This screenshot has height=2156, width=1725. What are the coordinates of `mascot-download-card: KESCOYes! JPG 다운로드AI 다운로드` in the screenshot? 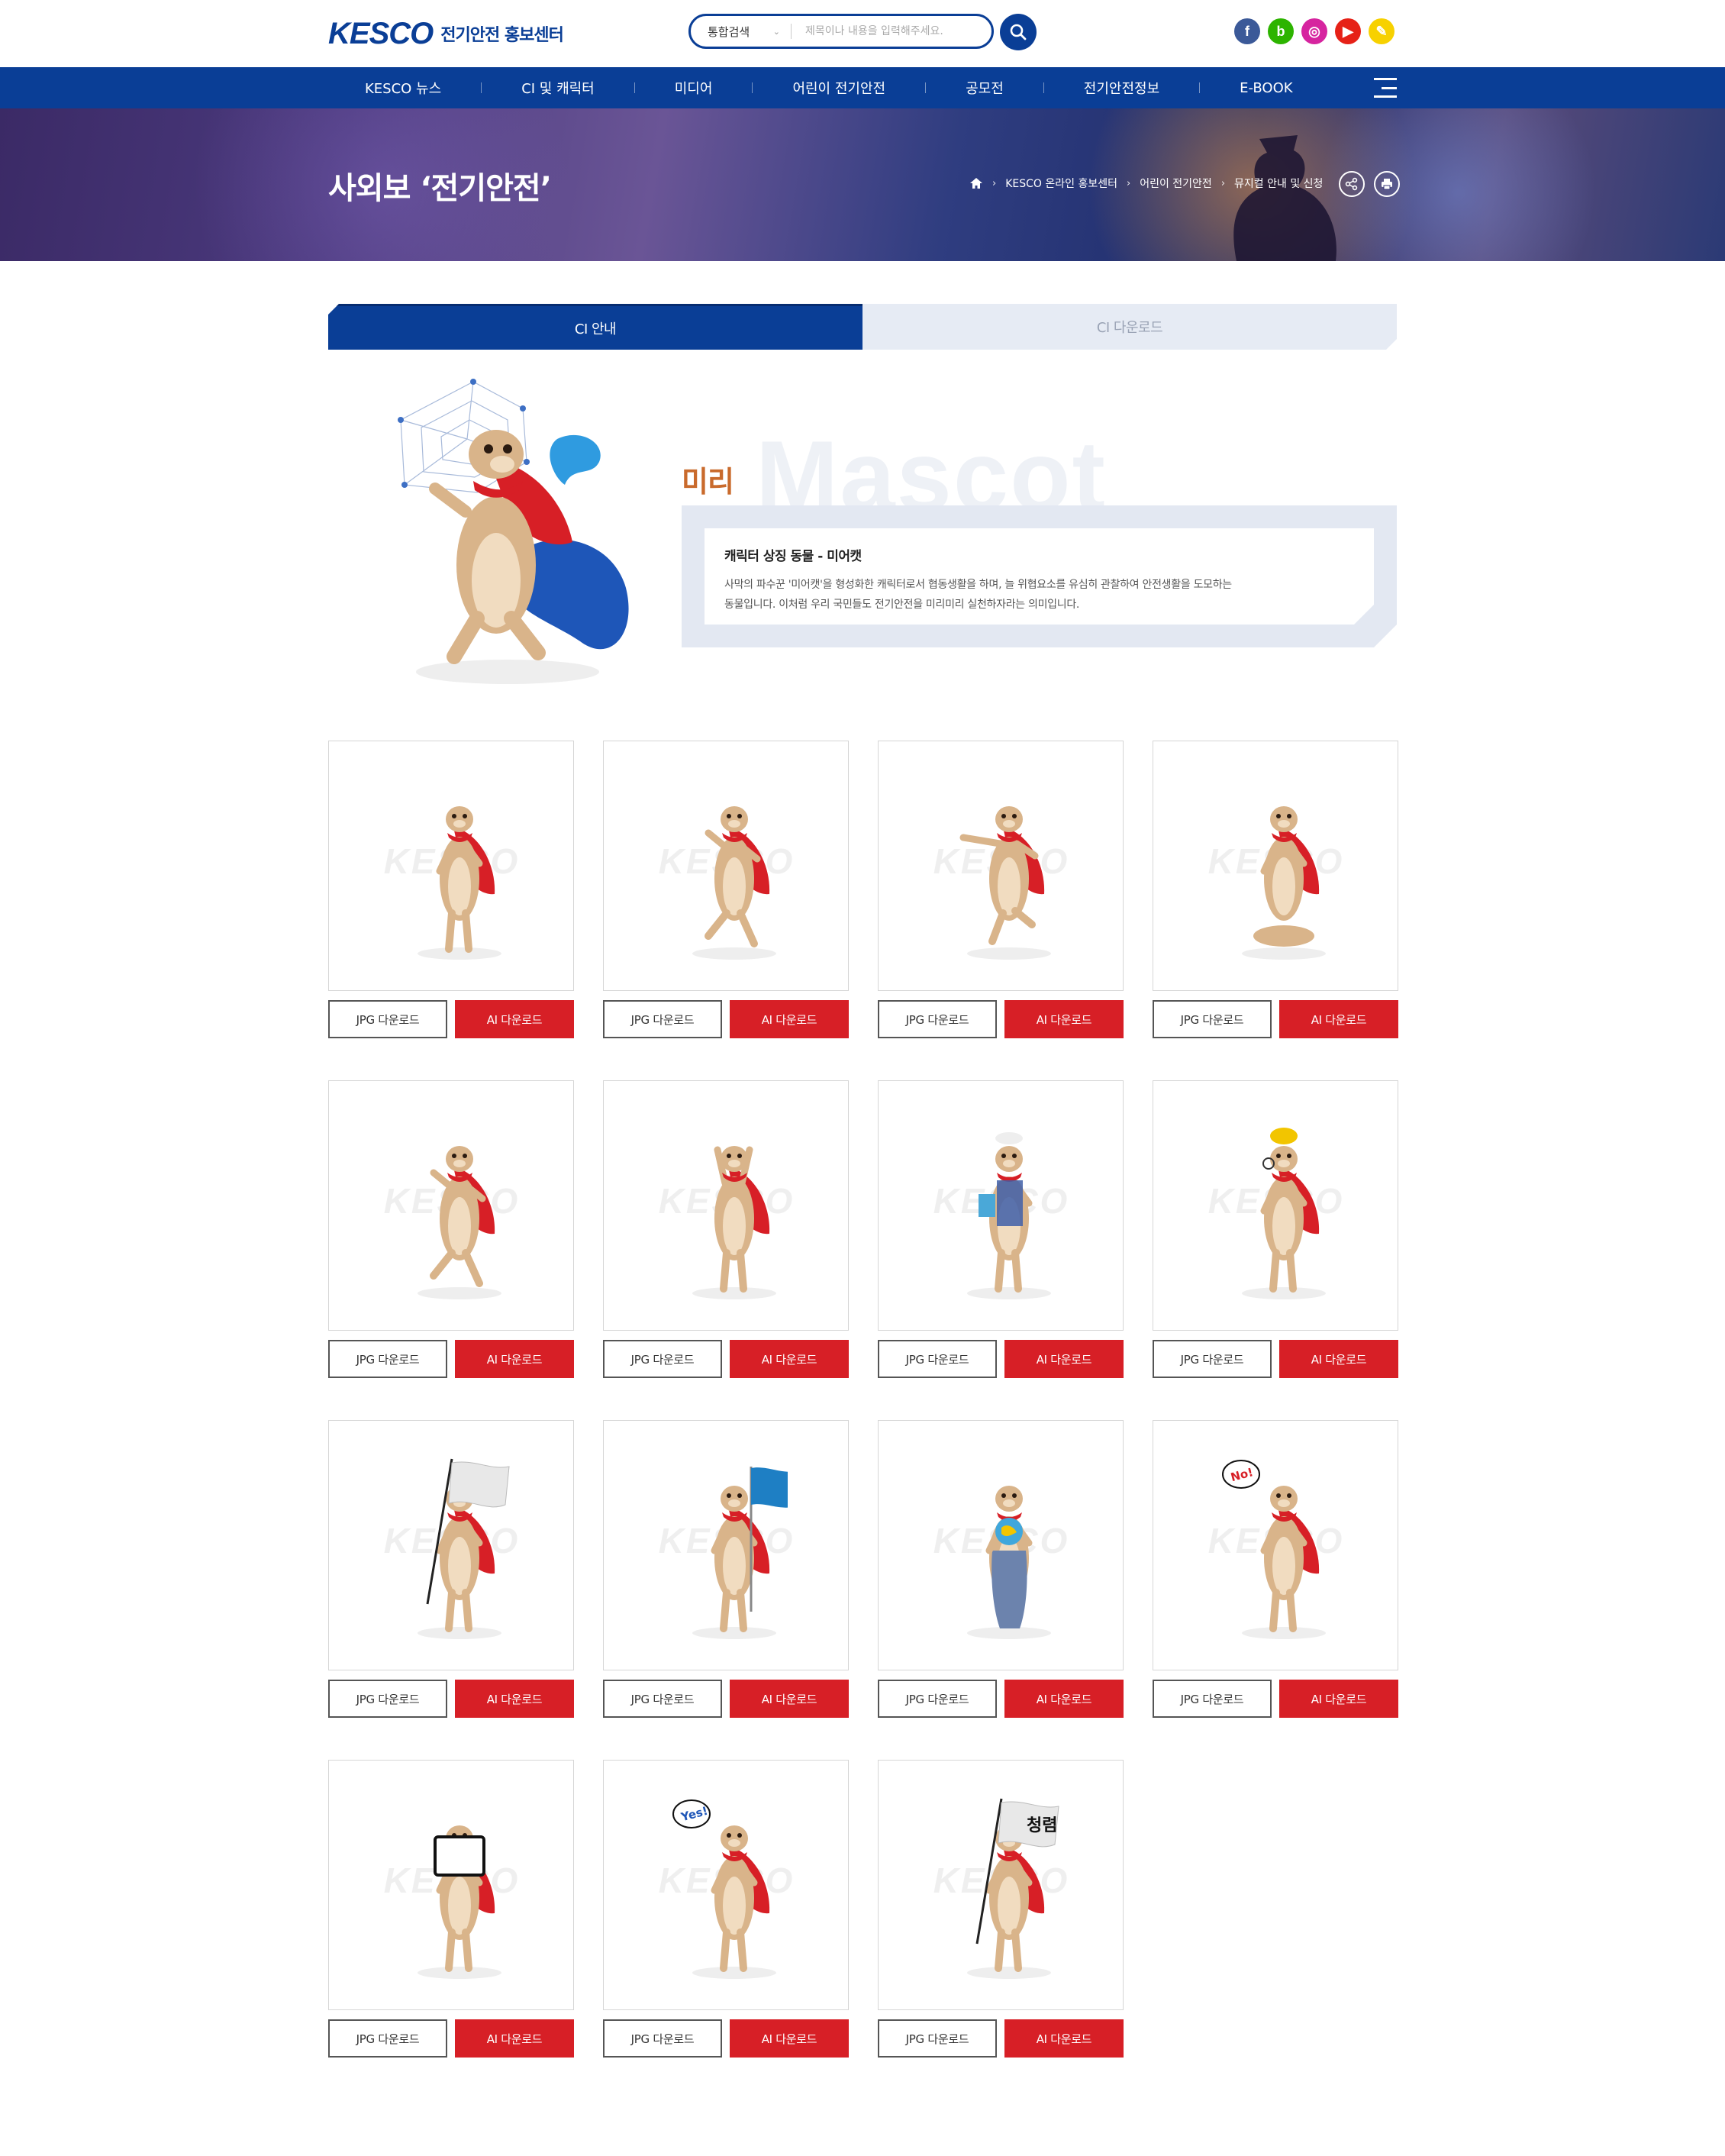 It's located at (726, 1910).